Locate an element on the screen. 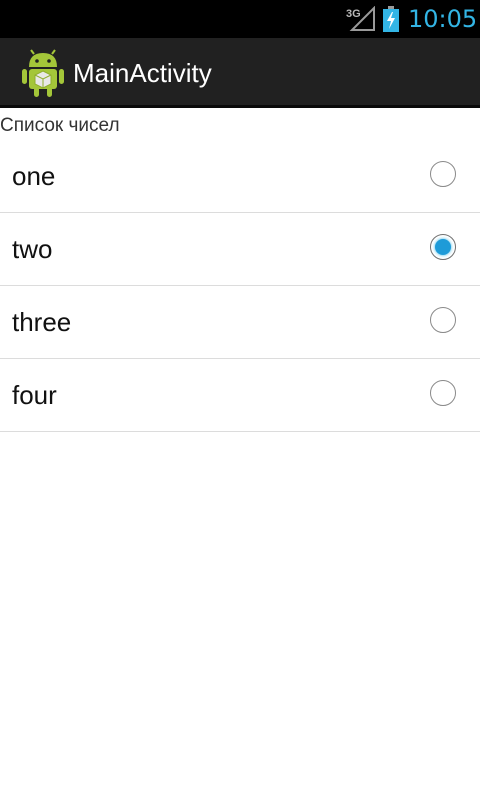 The height and width of the screenshot is (800, 480). radio-dot-icon is located at coordinates (443, 247).